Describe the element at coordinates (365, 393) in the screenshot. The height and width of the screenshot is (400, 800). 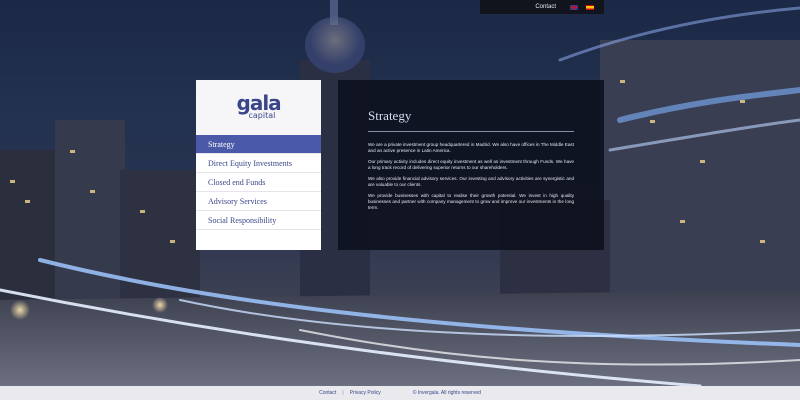
I see `footer-privacy-link: Privacy Policy` at that location.